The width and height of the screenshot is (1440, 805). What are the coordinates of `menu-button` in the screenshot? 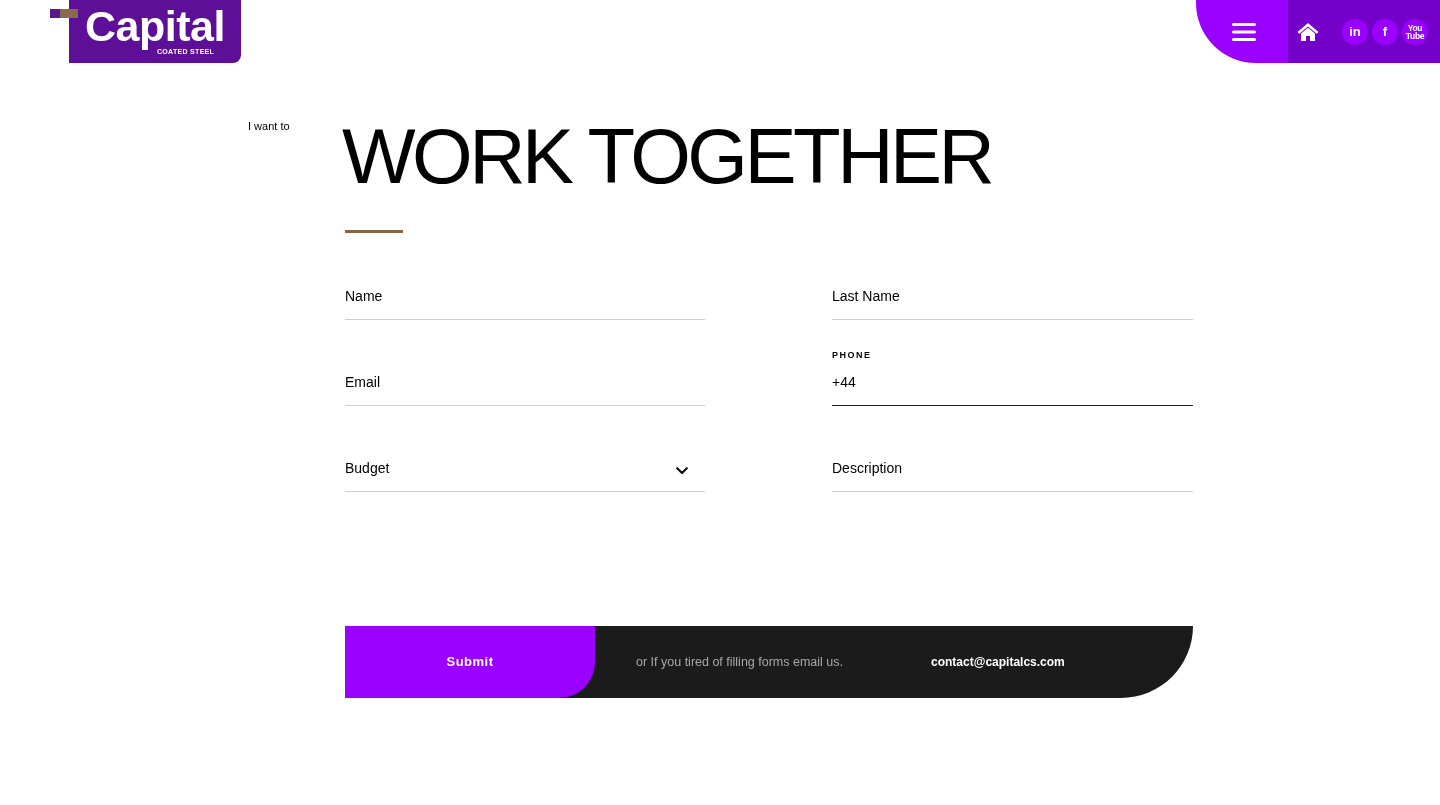 It's located at (1242, 31).